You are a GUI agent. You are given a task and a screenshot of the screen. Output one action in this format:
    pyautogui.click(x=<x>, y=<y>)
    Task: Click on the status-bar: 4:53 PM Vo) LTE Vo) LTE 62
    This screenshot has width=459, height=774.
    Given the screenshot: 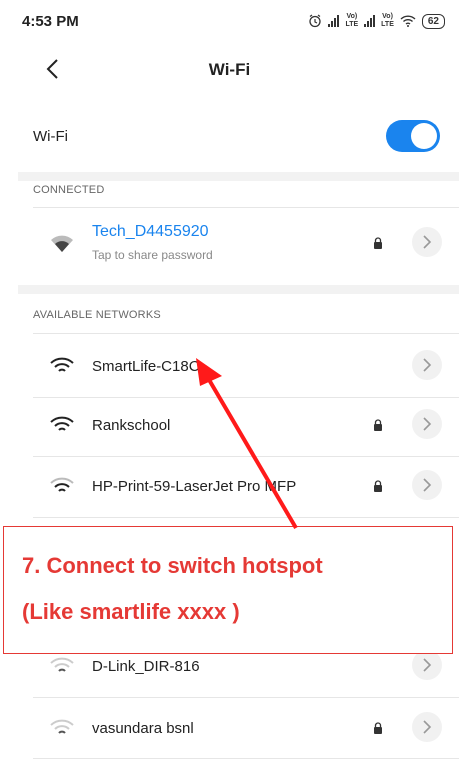 What is the action you would take?
    pyautogui.click(x=229, y=22)
    